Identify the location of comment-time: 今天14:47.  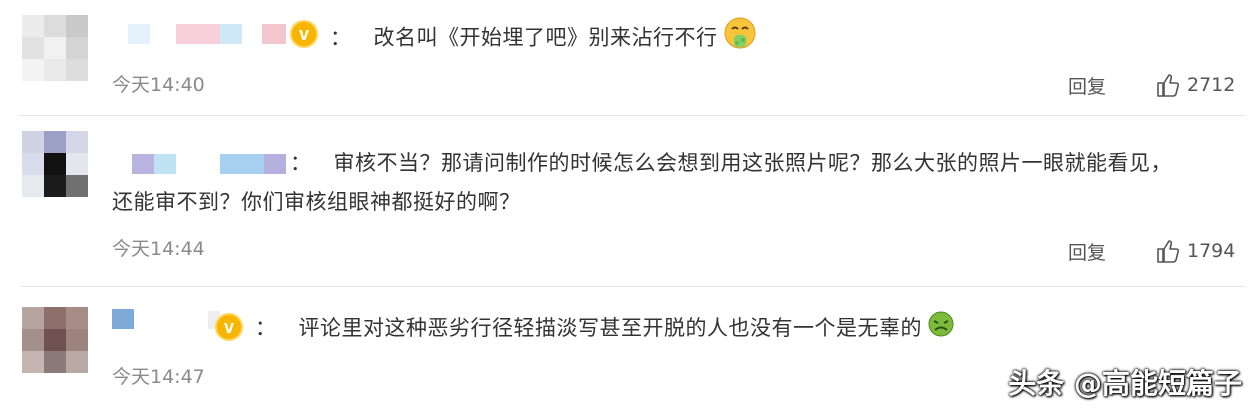
(158, 377).